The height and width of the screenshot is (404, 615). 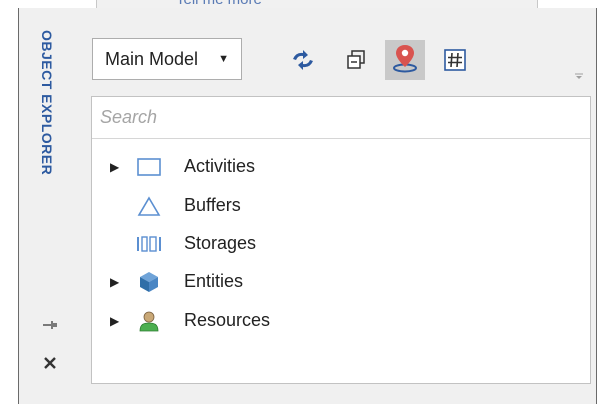 I want to click on overflow-menu-icon, so click(x=579, y=77).